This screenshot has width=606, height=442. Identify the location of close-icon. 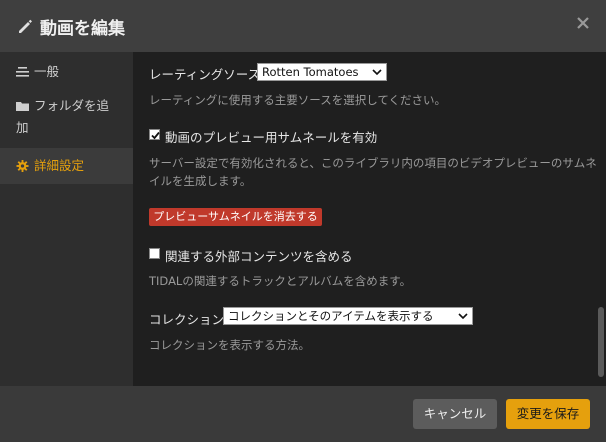
(583, 23).